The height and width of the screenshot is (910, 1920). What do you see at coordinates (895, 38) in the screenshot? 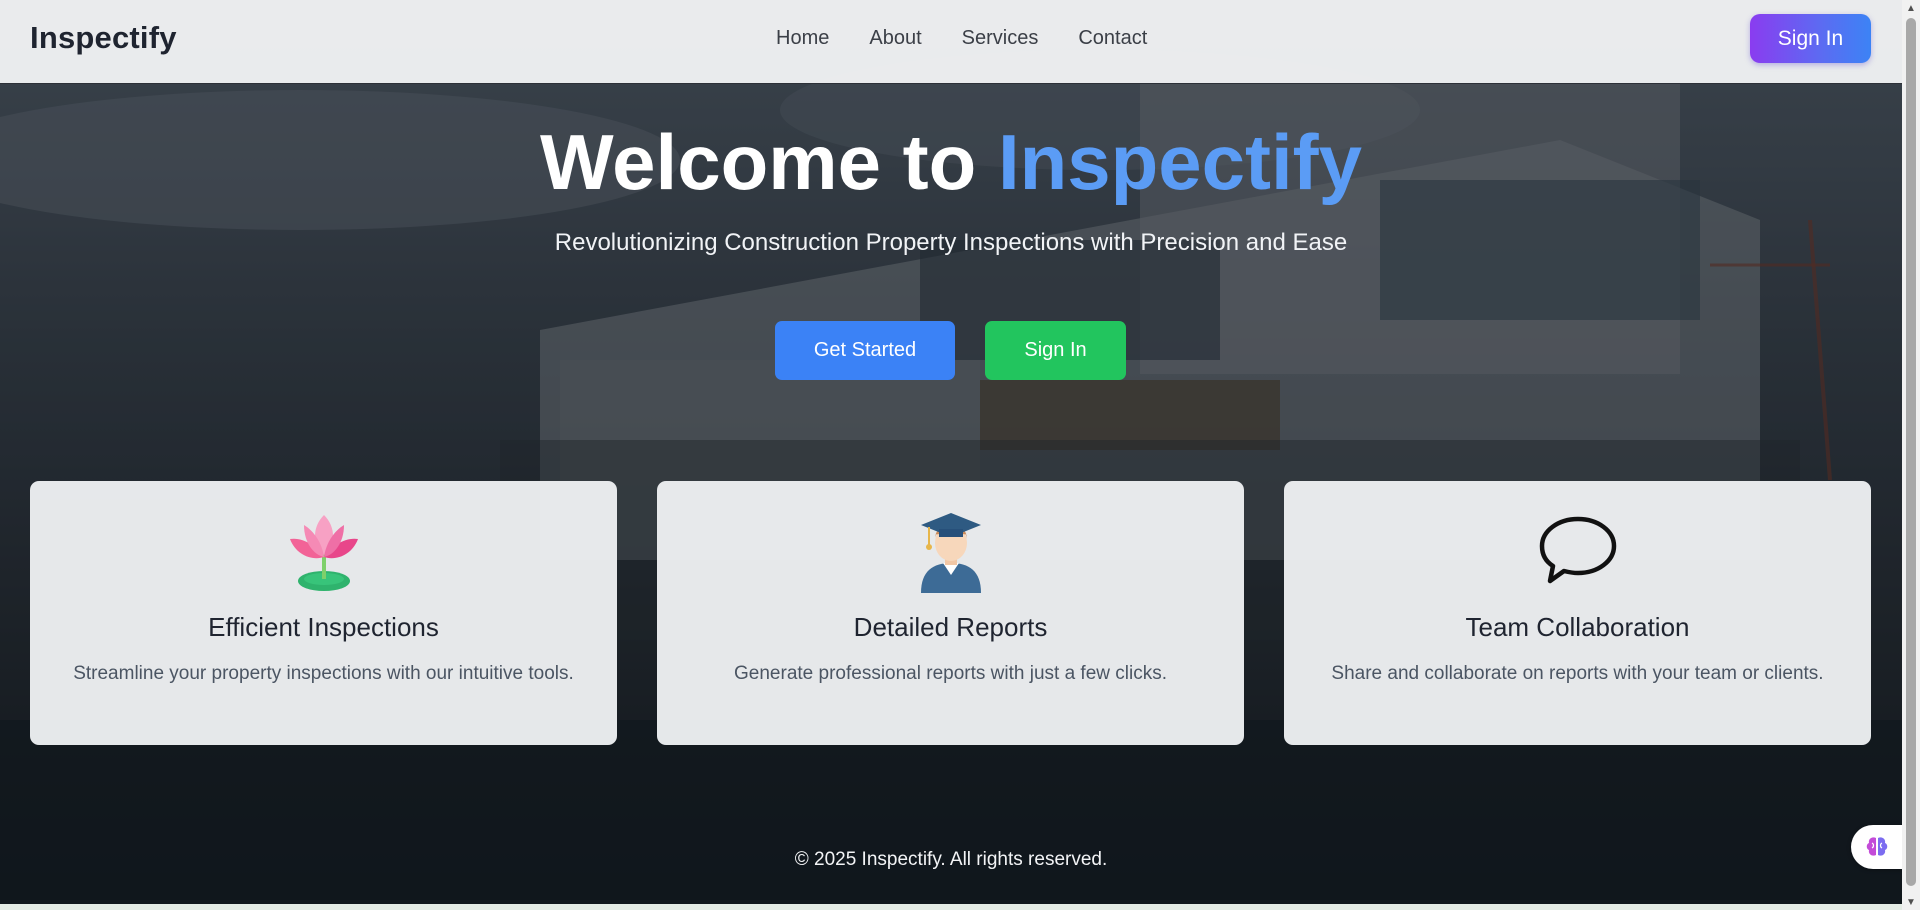
I see `nav-link-about: About` at bounding box center [895, 38].